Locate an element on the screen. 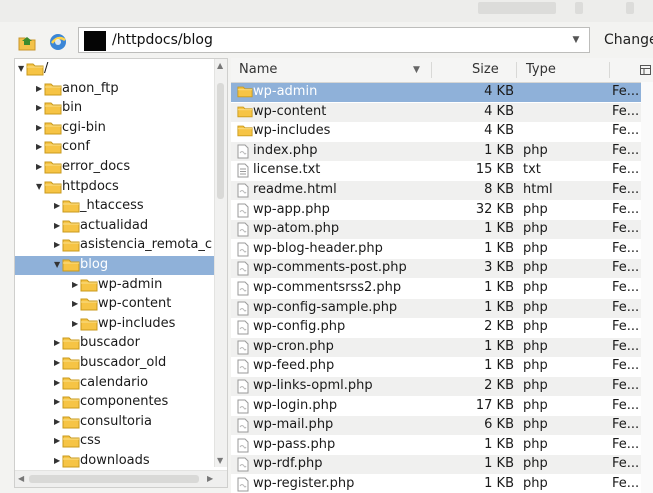 The width and height of the screenshot is (653, 493). tree-item: ▶ css is located at coordinates (115, 441).